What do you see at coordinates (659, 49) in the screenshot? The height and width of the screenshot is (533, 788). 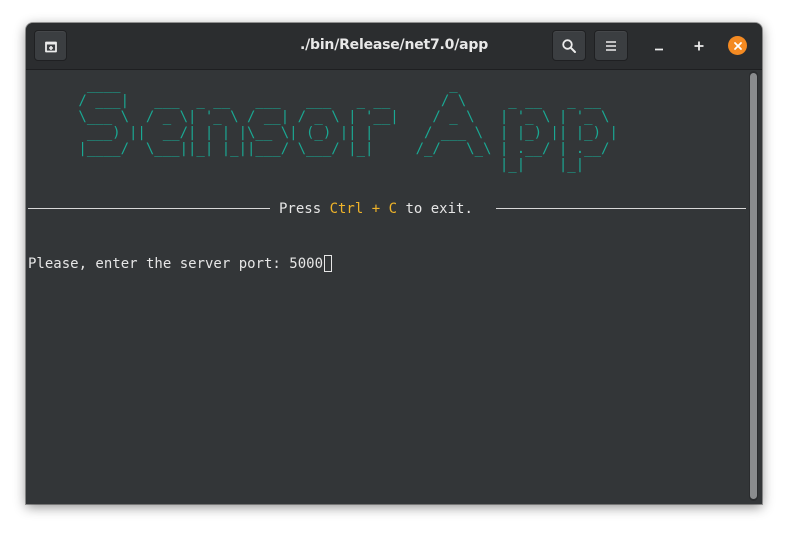 I see `minimize-icon` at bounding box center [659, 49].